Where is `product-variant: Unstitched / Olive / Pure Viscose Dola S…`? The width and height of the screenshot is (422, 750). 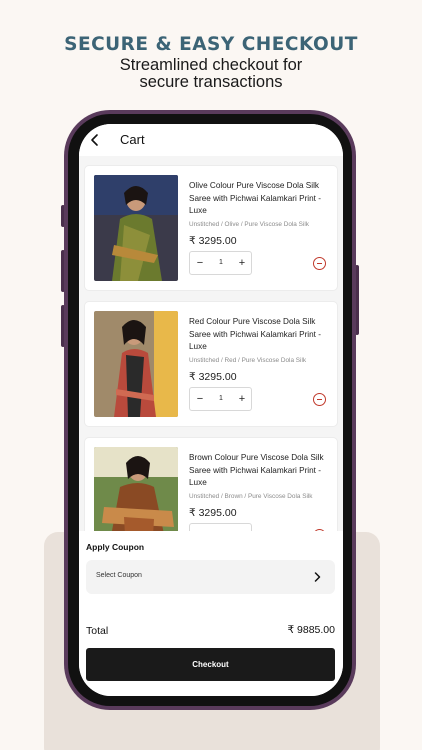 product-variant: Unstitched / Olive / Pure Viscose Dola S… is located at coordinates (249, 224).